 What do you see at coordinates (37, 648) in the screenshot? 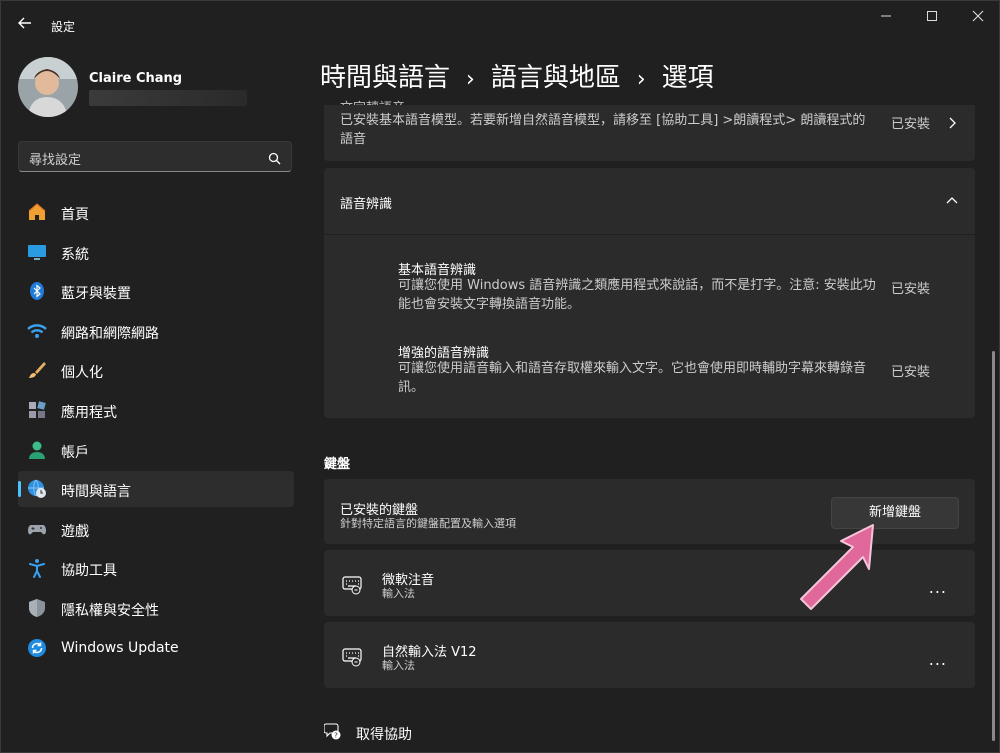
I see `update-icon` at bounding box center [37, 648].